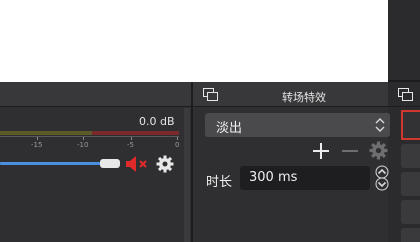 The width and height of the screenshot is (420, 242). I want to click on mixer-gear-icon, so click(165, 164).